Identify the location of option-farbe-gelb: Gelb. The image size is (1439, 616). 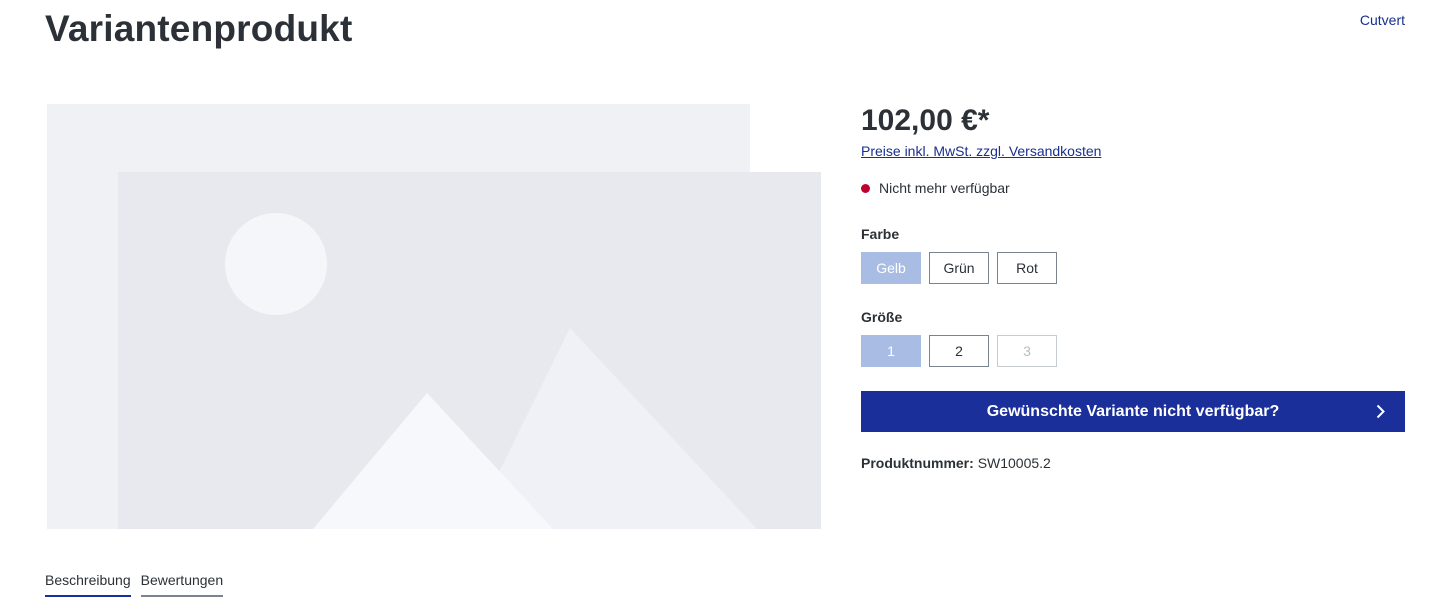
(891, 268).